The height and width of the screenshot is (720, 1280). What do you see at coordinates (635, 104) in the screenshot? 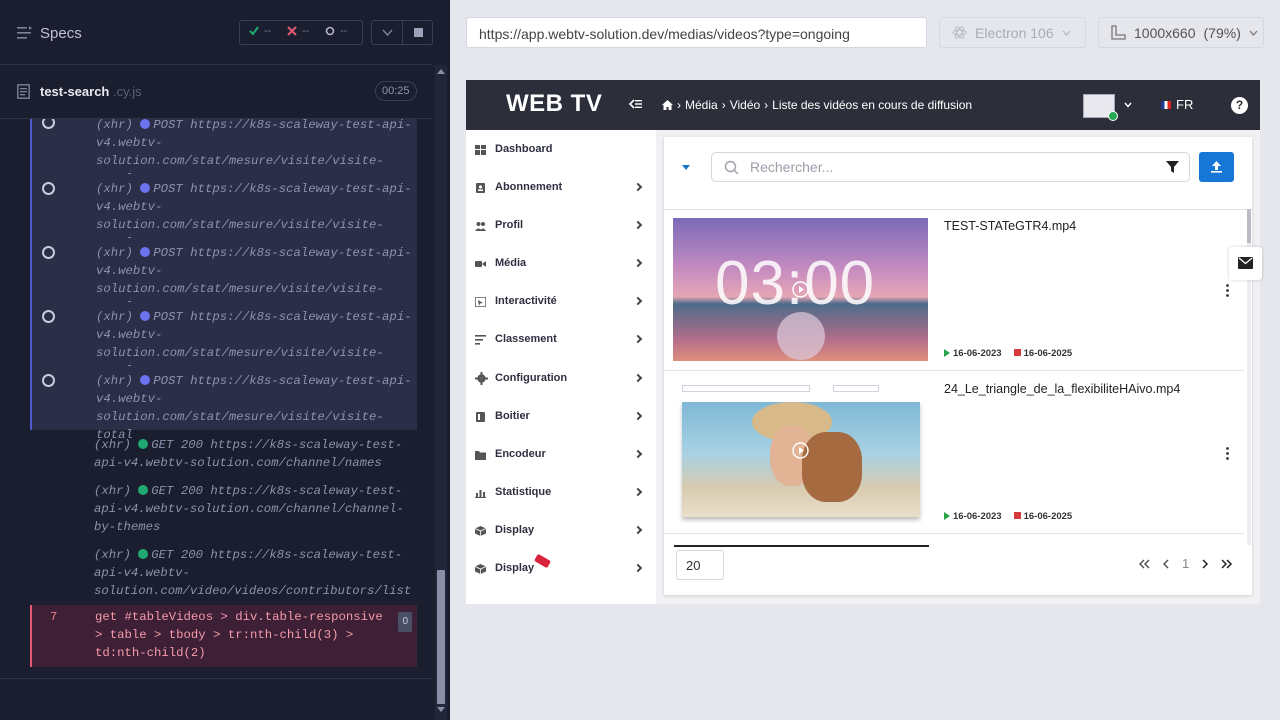
I see `collapse-sidebar-icon` at bounding box center [635, 104].